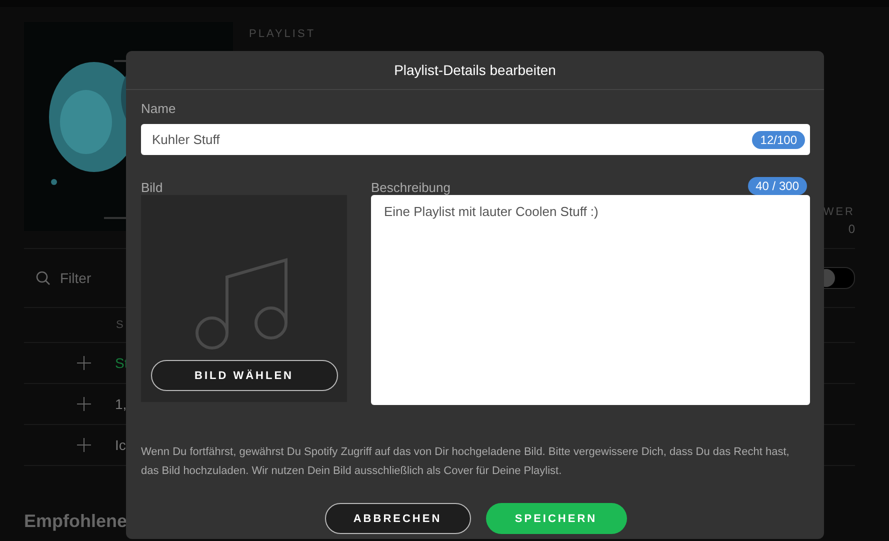  What do you see at coordinates (851, 229) in the screenshot?
I see `stat-value: 0` at bounding box center [851, 229].